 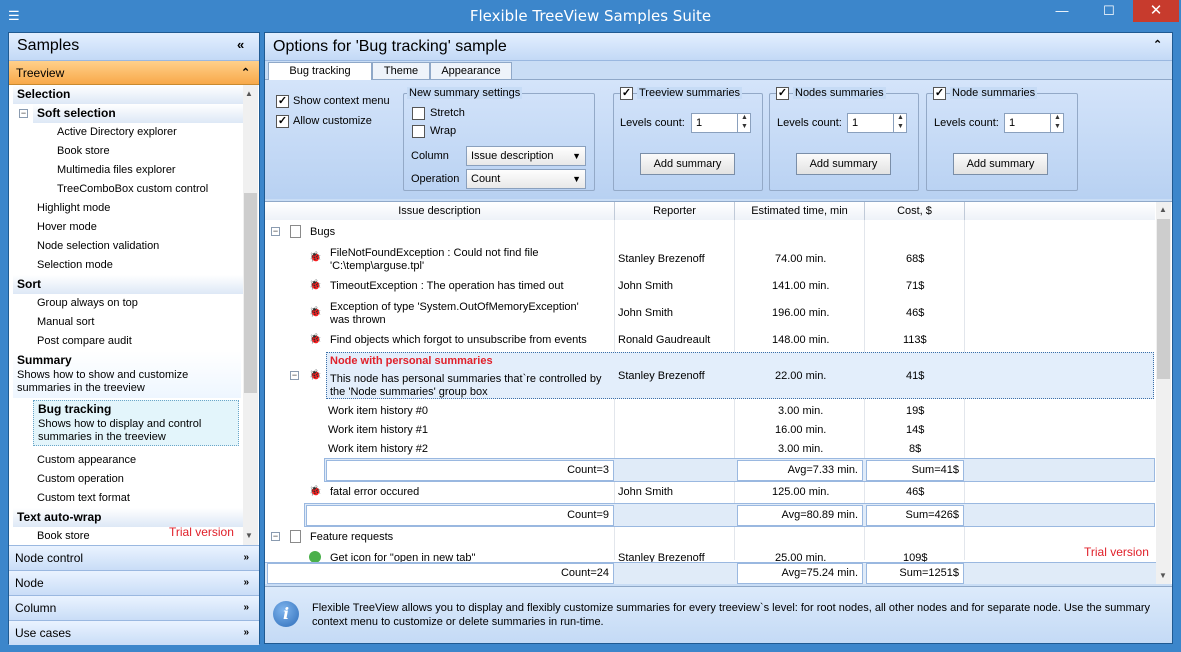 What do you see at coordinates (440, 211) in the screenshot?
I see `column-header-issue-description: Issue description` at bounding box center [440, 211].